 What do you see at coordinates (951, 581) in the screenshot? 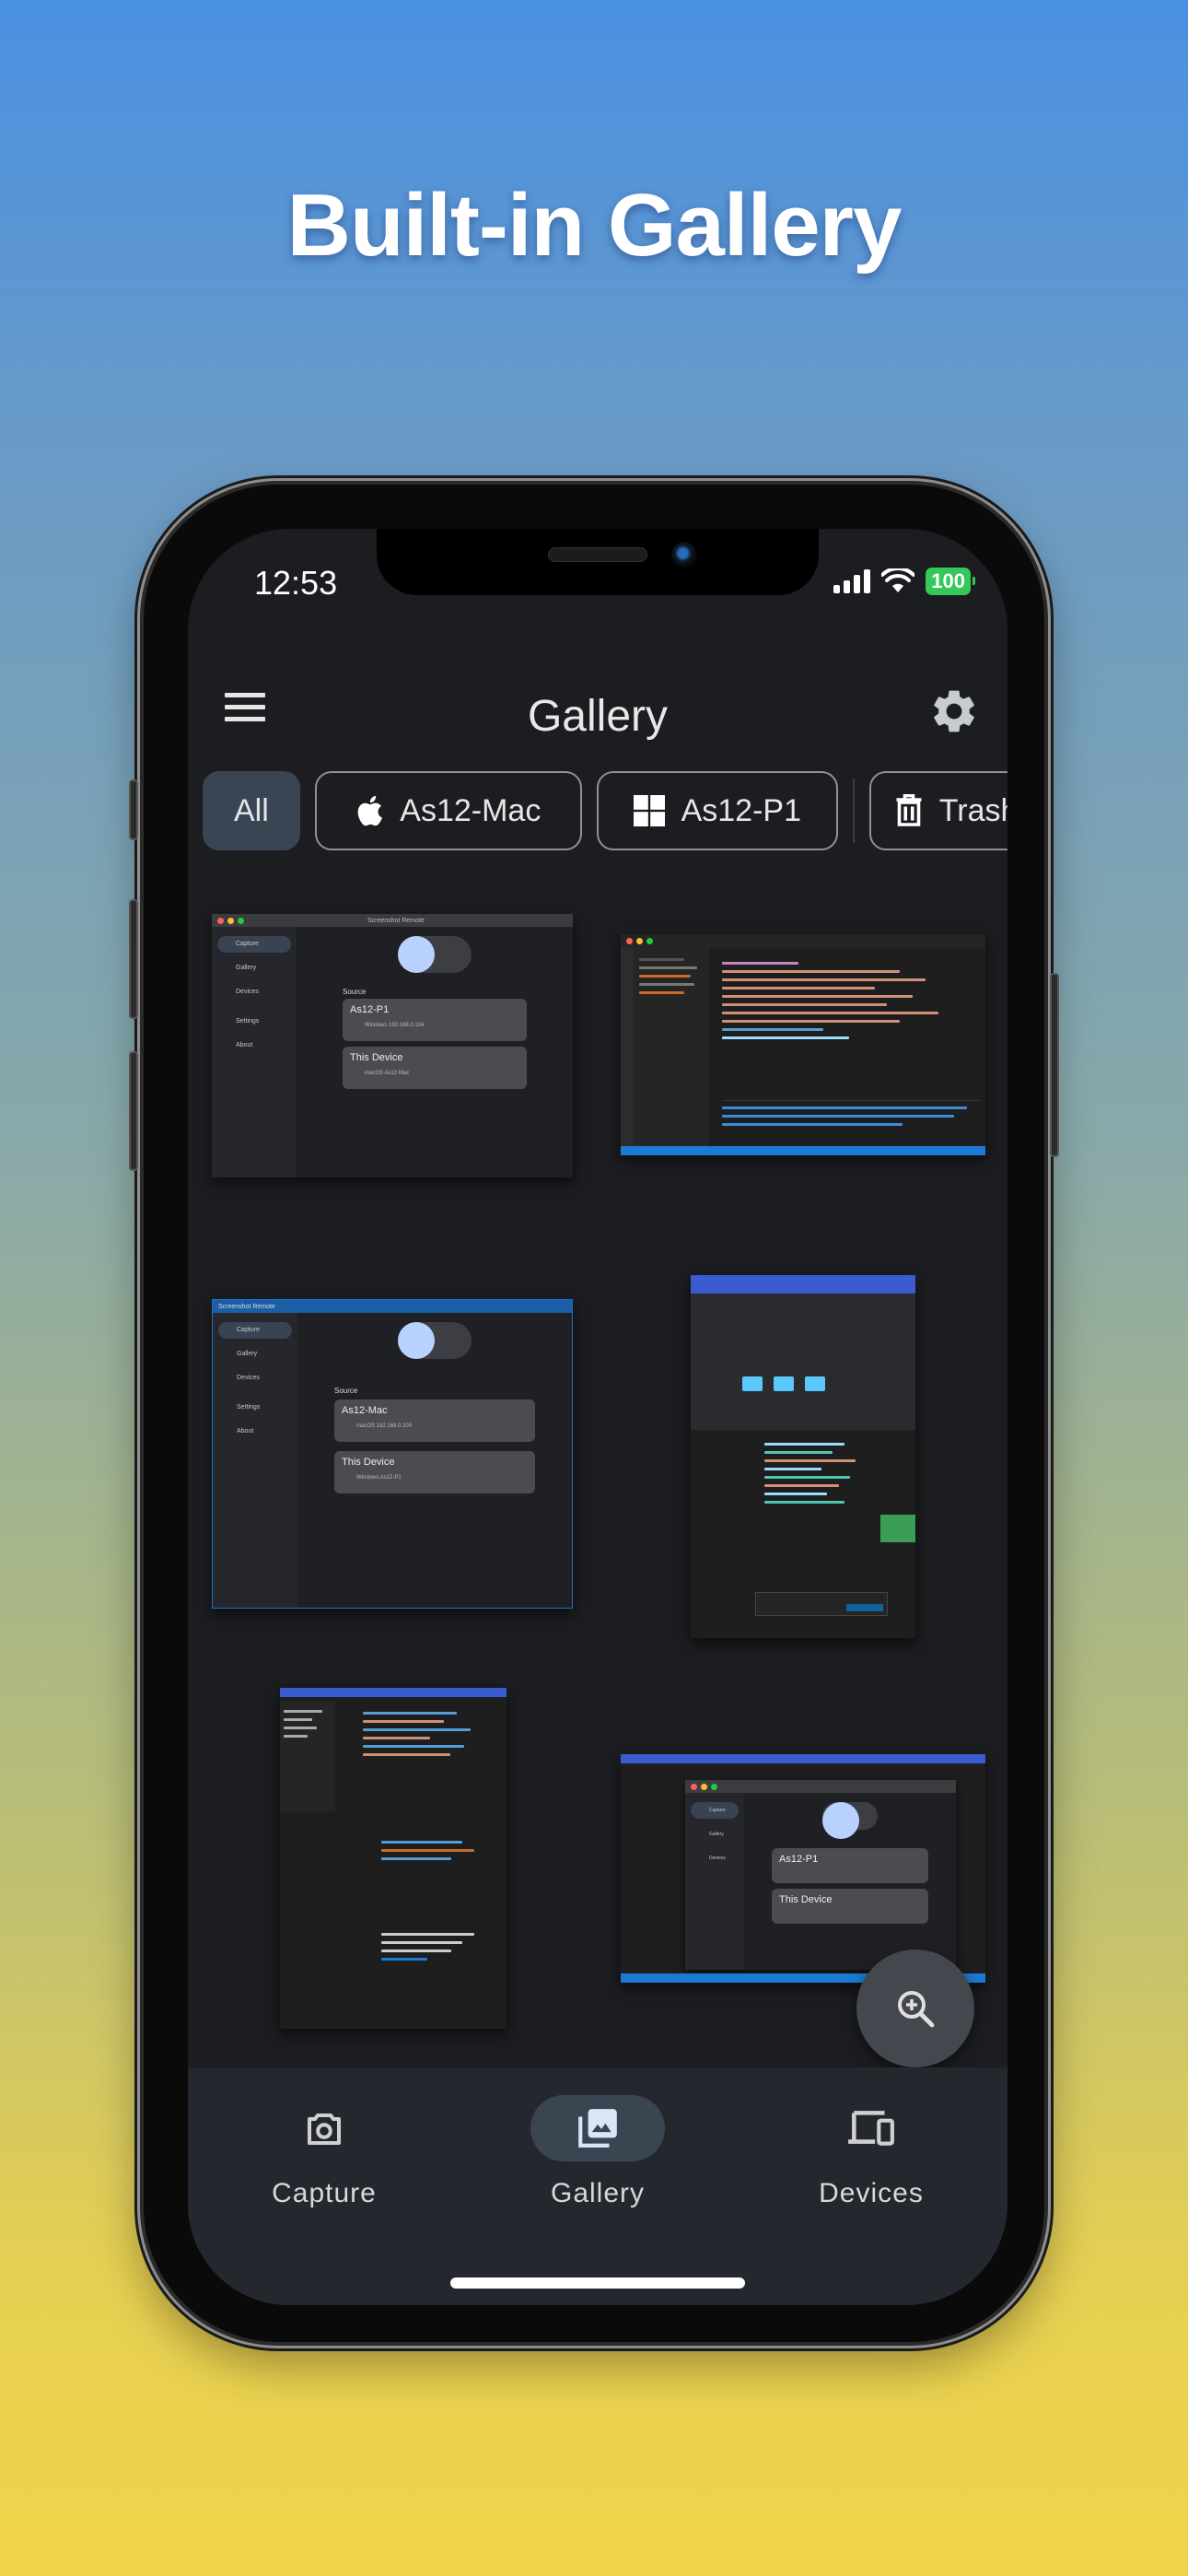
I see `battery-indicator: 100` at bounding box center [951, 581].